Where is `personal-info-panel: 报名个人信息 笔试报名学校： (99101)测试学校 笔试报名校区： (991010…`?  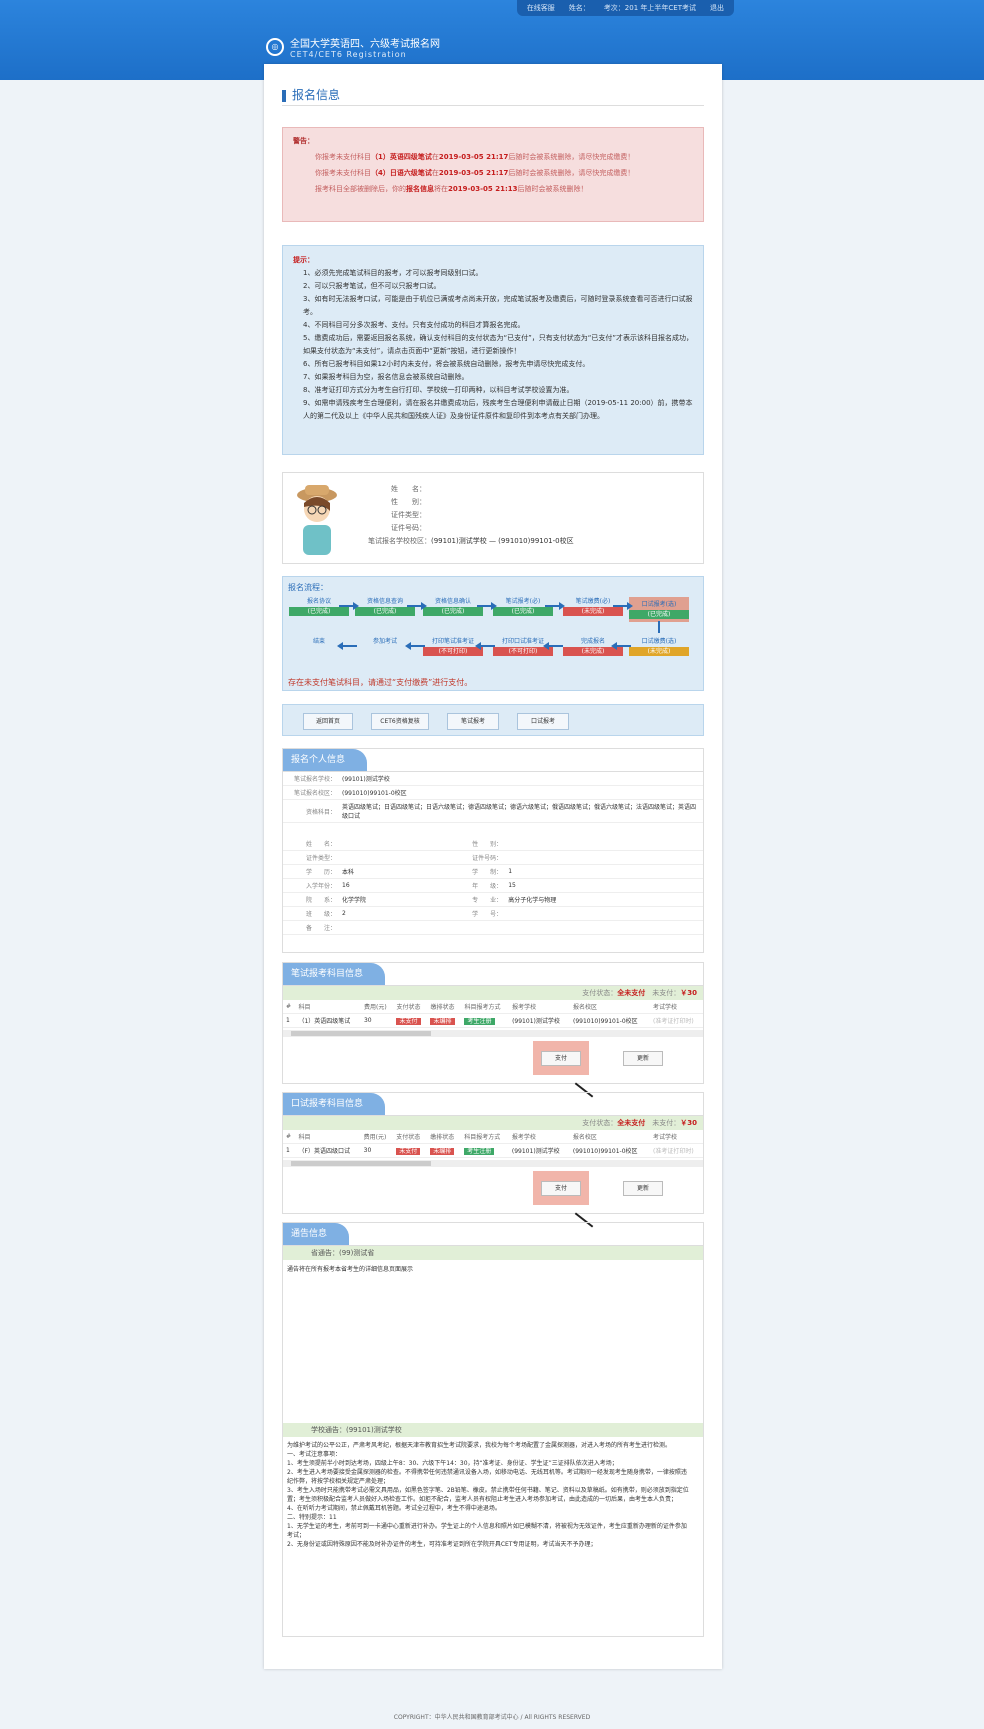
personal-info-panel: 报名个人信息 笔试报名学校： (99101)测试学校 笔试报名校区： (991010… is located at coordinates (493, 850).